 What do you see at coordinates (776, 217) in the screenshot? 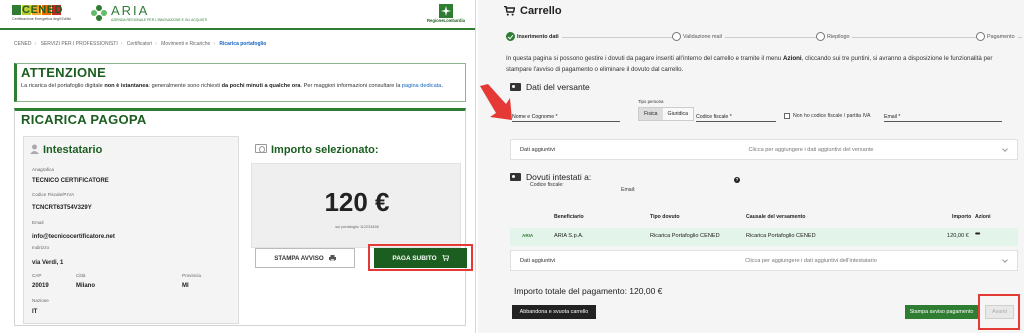
I see `col-causale: Causale del versamento` at bounding box center [776, 217].